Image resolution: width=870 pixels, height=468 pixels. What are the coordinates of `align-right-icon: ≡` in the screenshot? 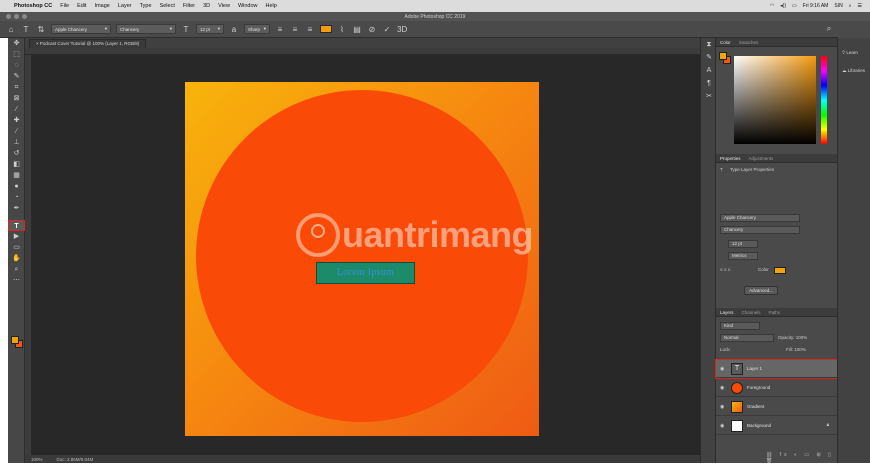 It's located at (310, 29).